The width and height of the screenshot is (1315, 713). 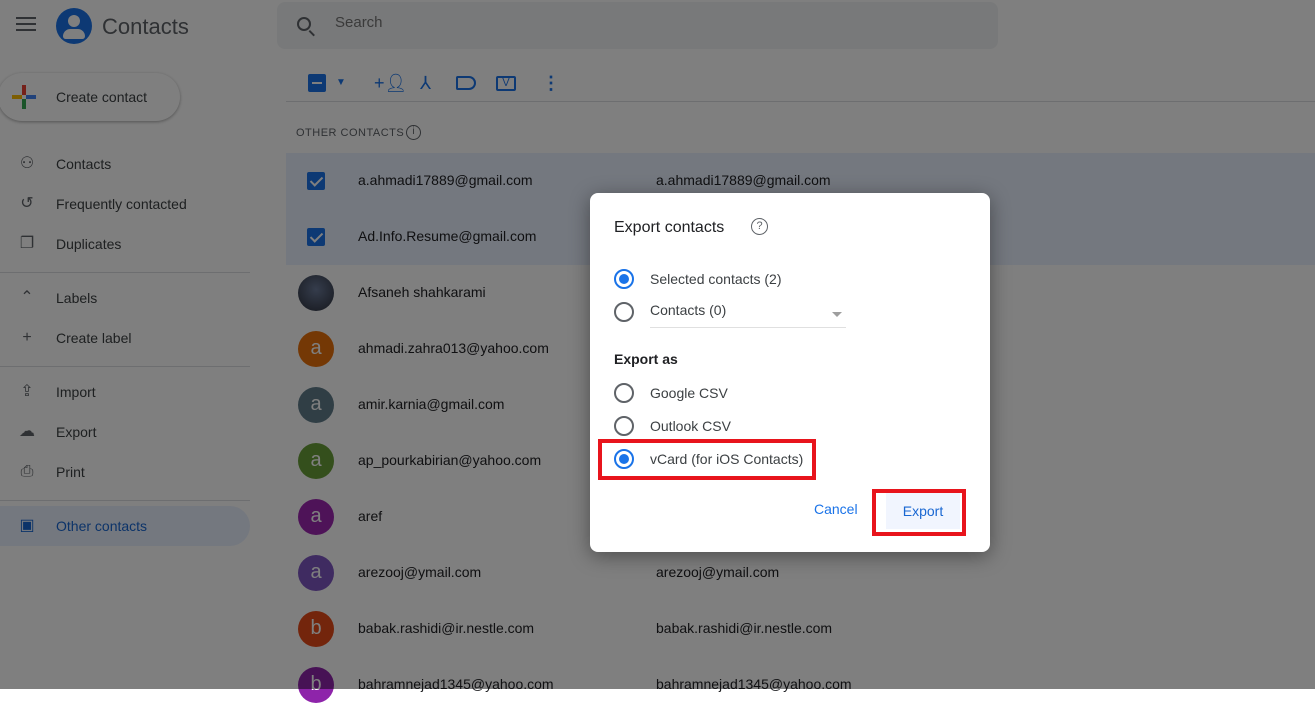 What do you see at coordinates (759, 226) in the screenshot?
I see `help-icon: ?` at bounding box center [759, 226].